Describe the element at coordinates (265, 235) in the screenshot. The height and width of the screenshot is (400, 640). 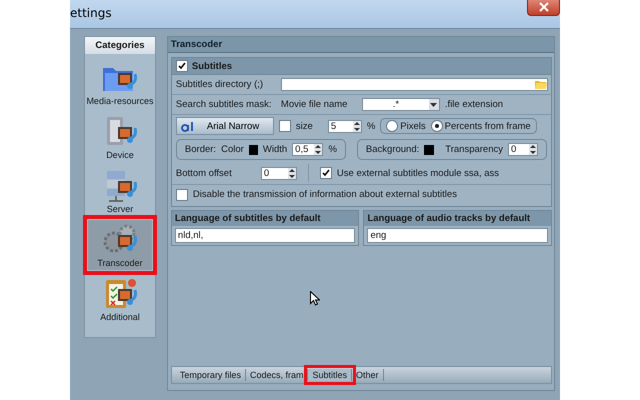
I see `language-field: nld,nl,` at that location.